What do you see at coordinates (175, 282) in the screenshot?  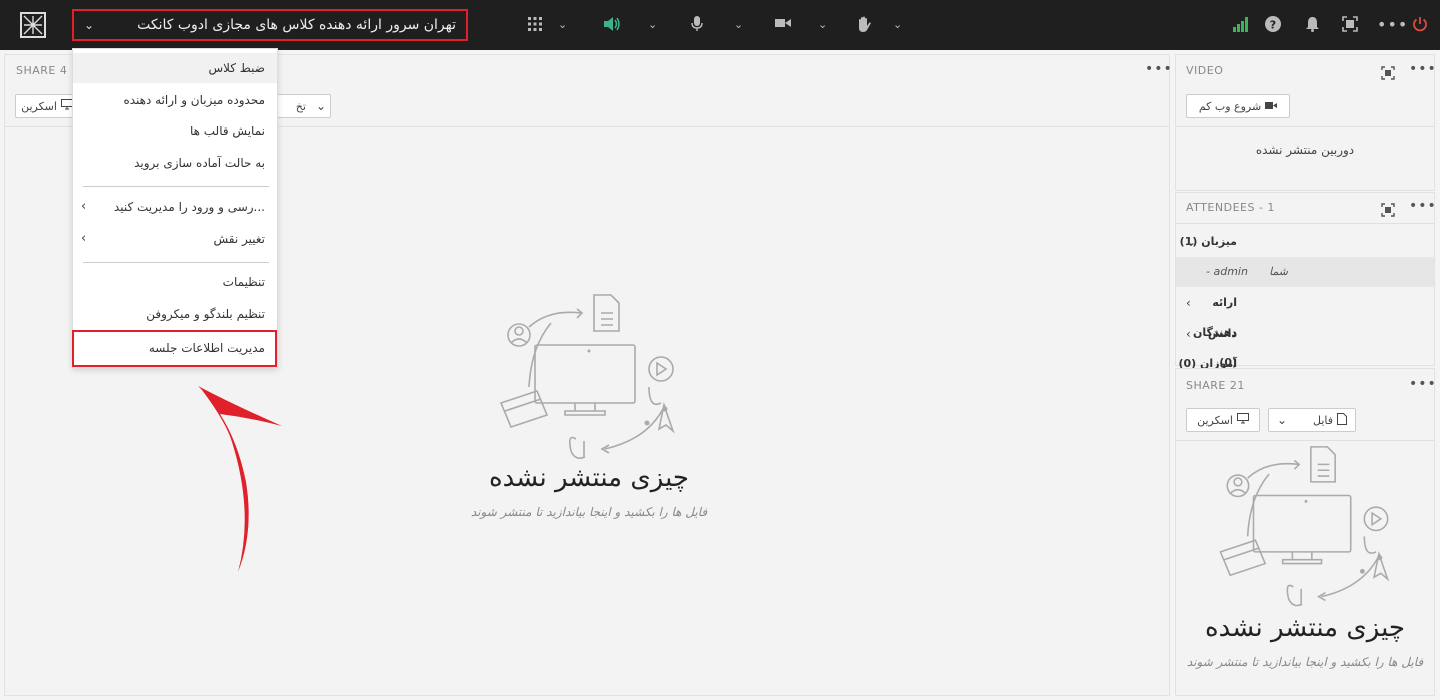 I see `menu-item-settings: تنظیمات` at bounding box center [175, 282].